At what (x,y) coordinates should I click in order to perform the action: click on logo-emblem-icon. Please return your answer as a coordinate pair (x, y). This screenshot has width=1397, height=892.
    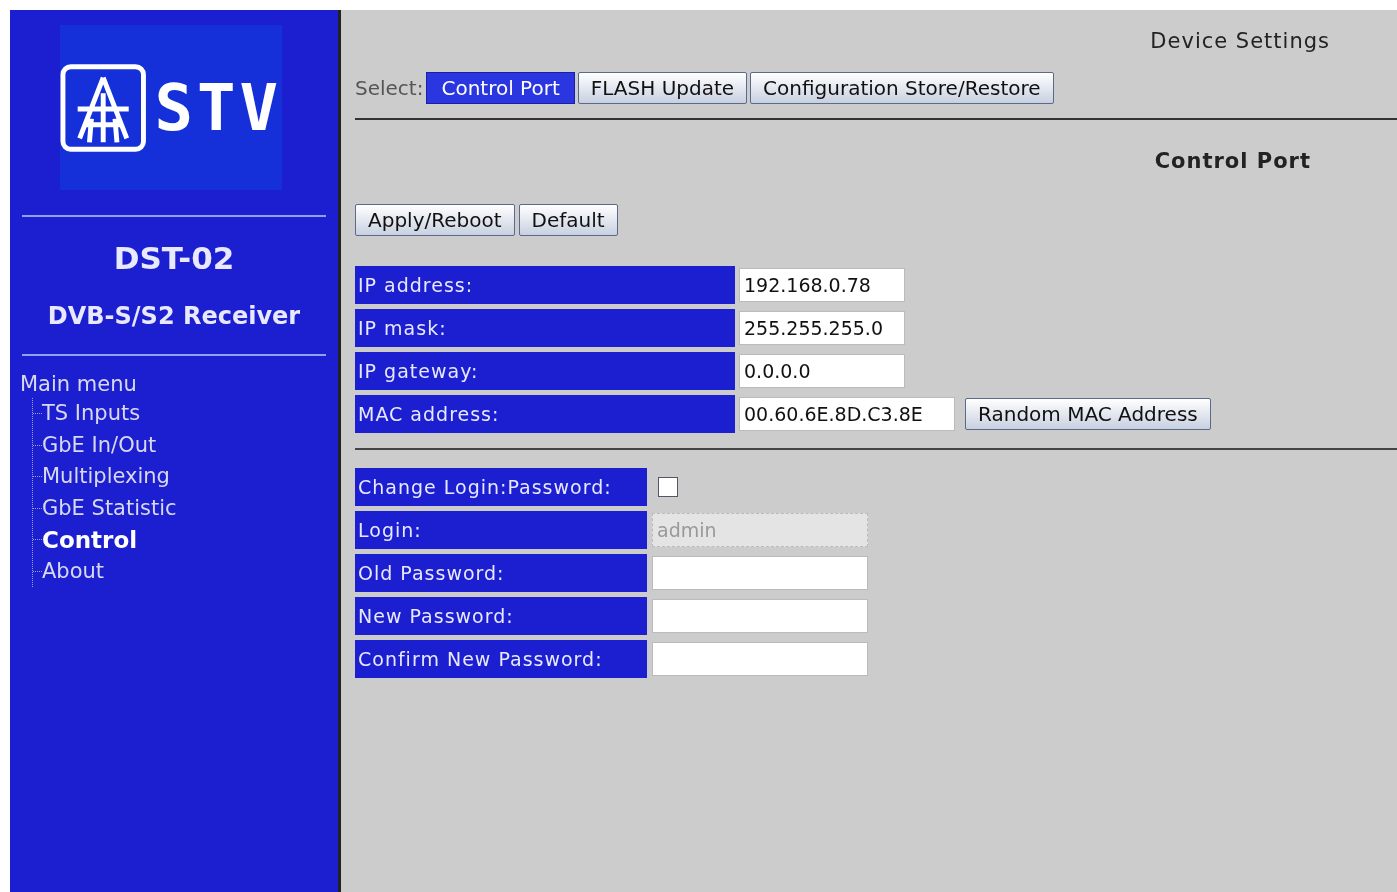
    Looking at the image, I should click on (103, 107).